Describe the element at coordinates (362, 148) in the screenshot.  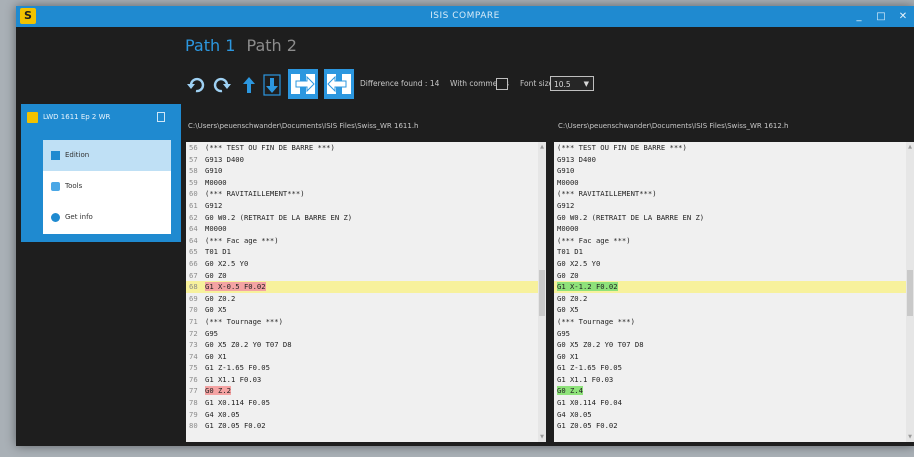
I see `code-line: 56 (*** TEST OU FIN DE BARRE ***)` at that location.